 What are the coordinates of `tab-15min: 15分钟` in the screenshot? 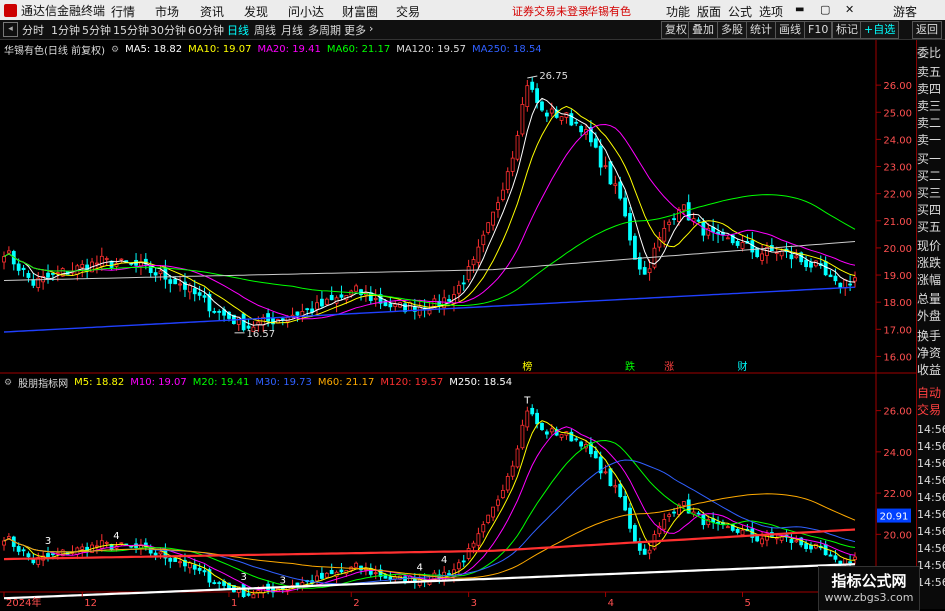 It's located at (131, 30).